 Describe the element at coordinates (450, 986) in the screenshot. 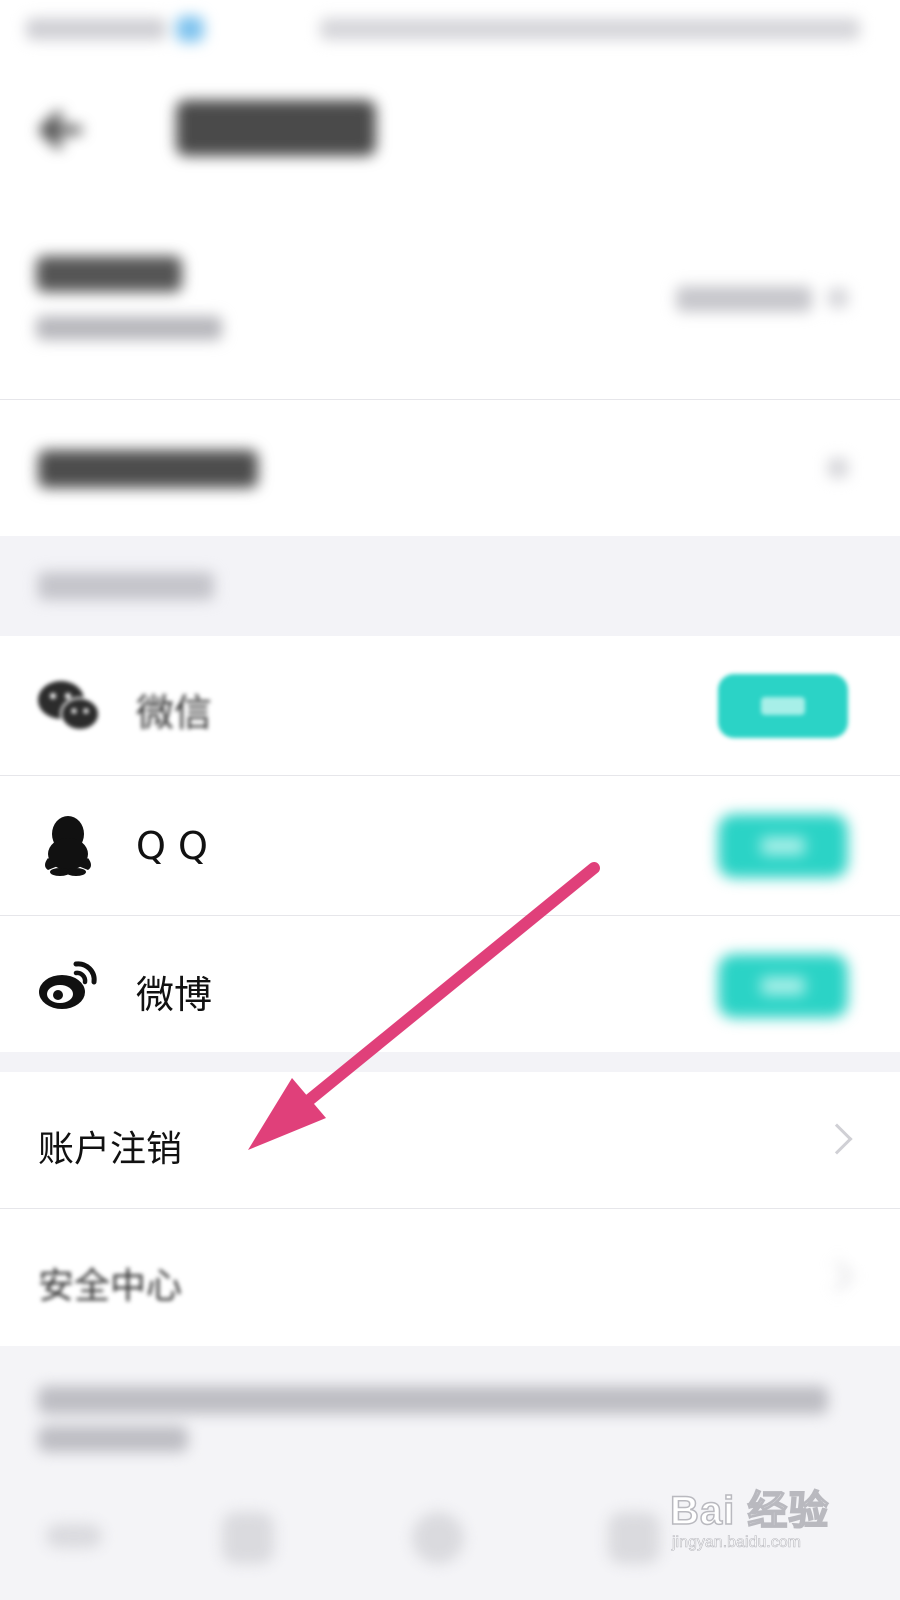

I see `account-row-weibo: 微博` at that location.